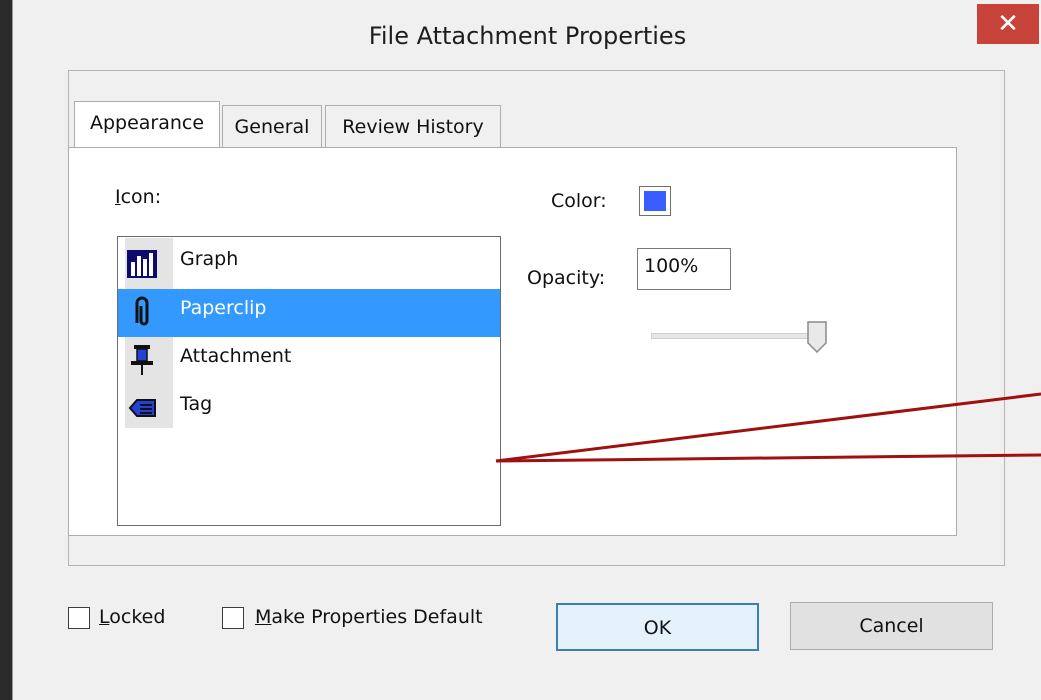 Image resolution: width=1041 pixels, height=700 pixels. I want to click on list-item-label: Attachment, so click(236, 356).